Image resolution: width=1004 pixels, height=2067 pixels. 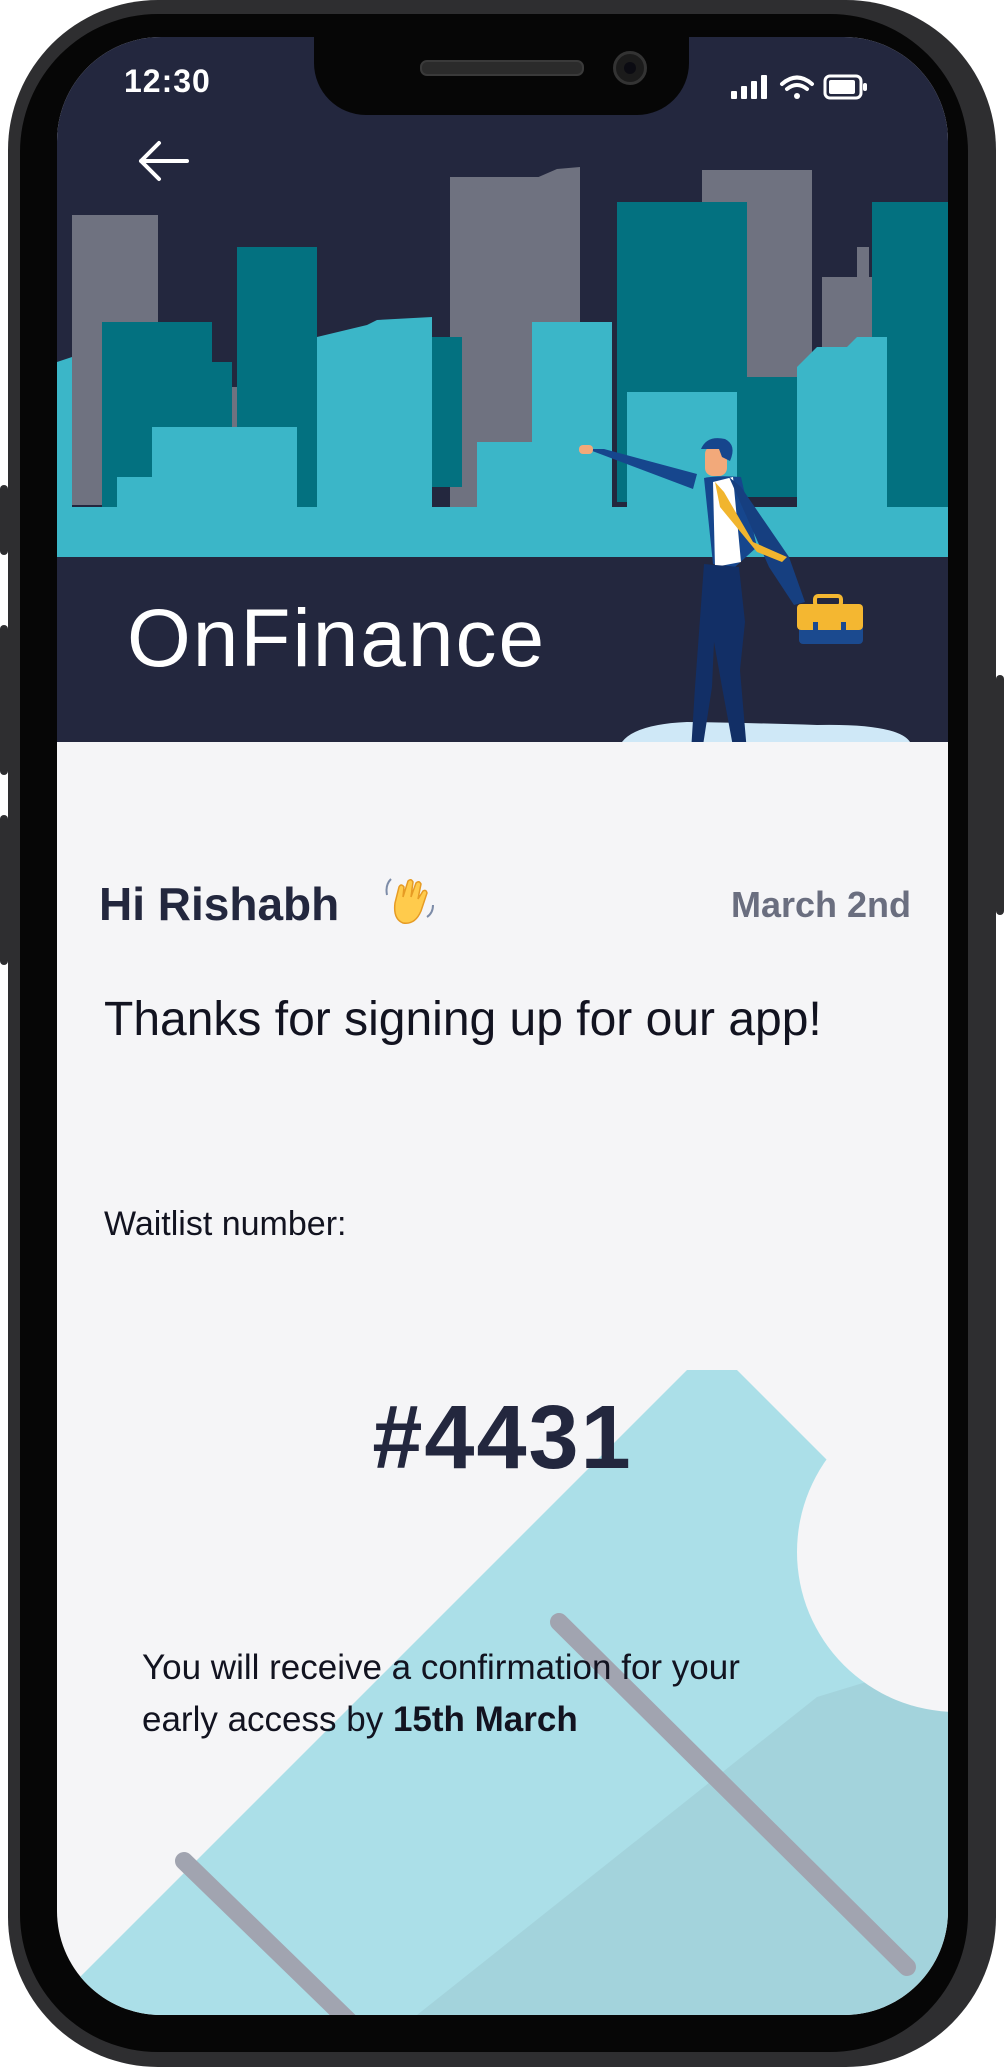 I want to click on greeting-text: Hi Rishabh, so click(x=219, y=904).